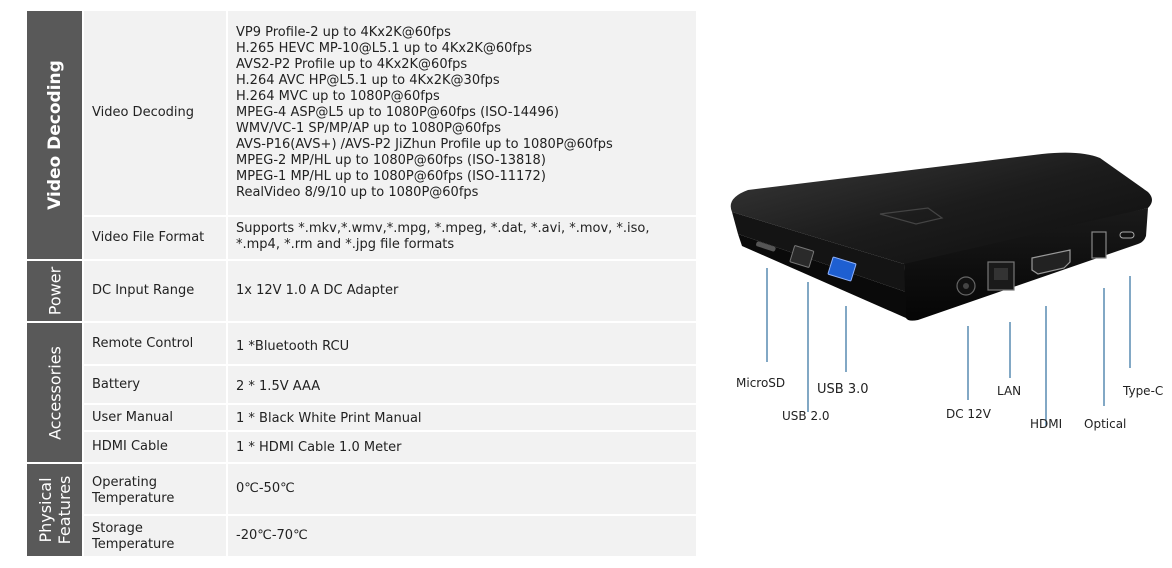  What do you see at coordinates (384, 48) in the screenshot?
I see `codec-line: H.265 HEVC MP-10@L5.1 up to 4Kx2K@60fps` at bounding box center [384, 48].